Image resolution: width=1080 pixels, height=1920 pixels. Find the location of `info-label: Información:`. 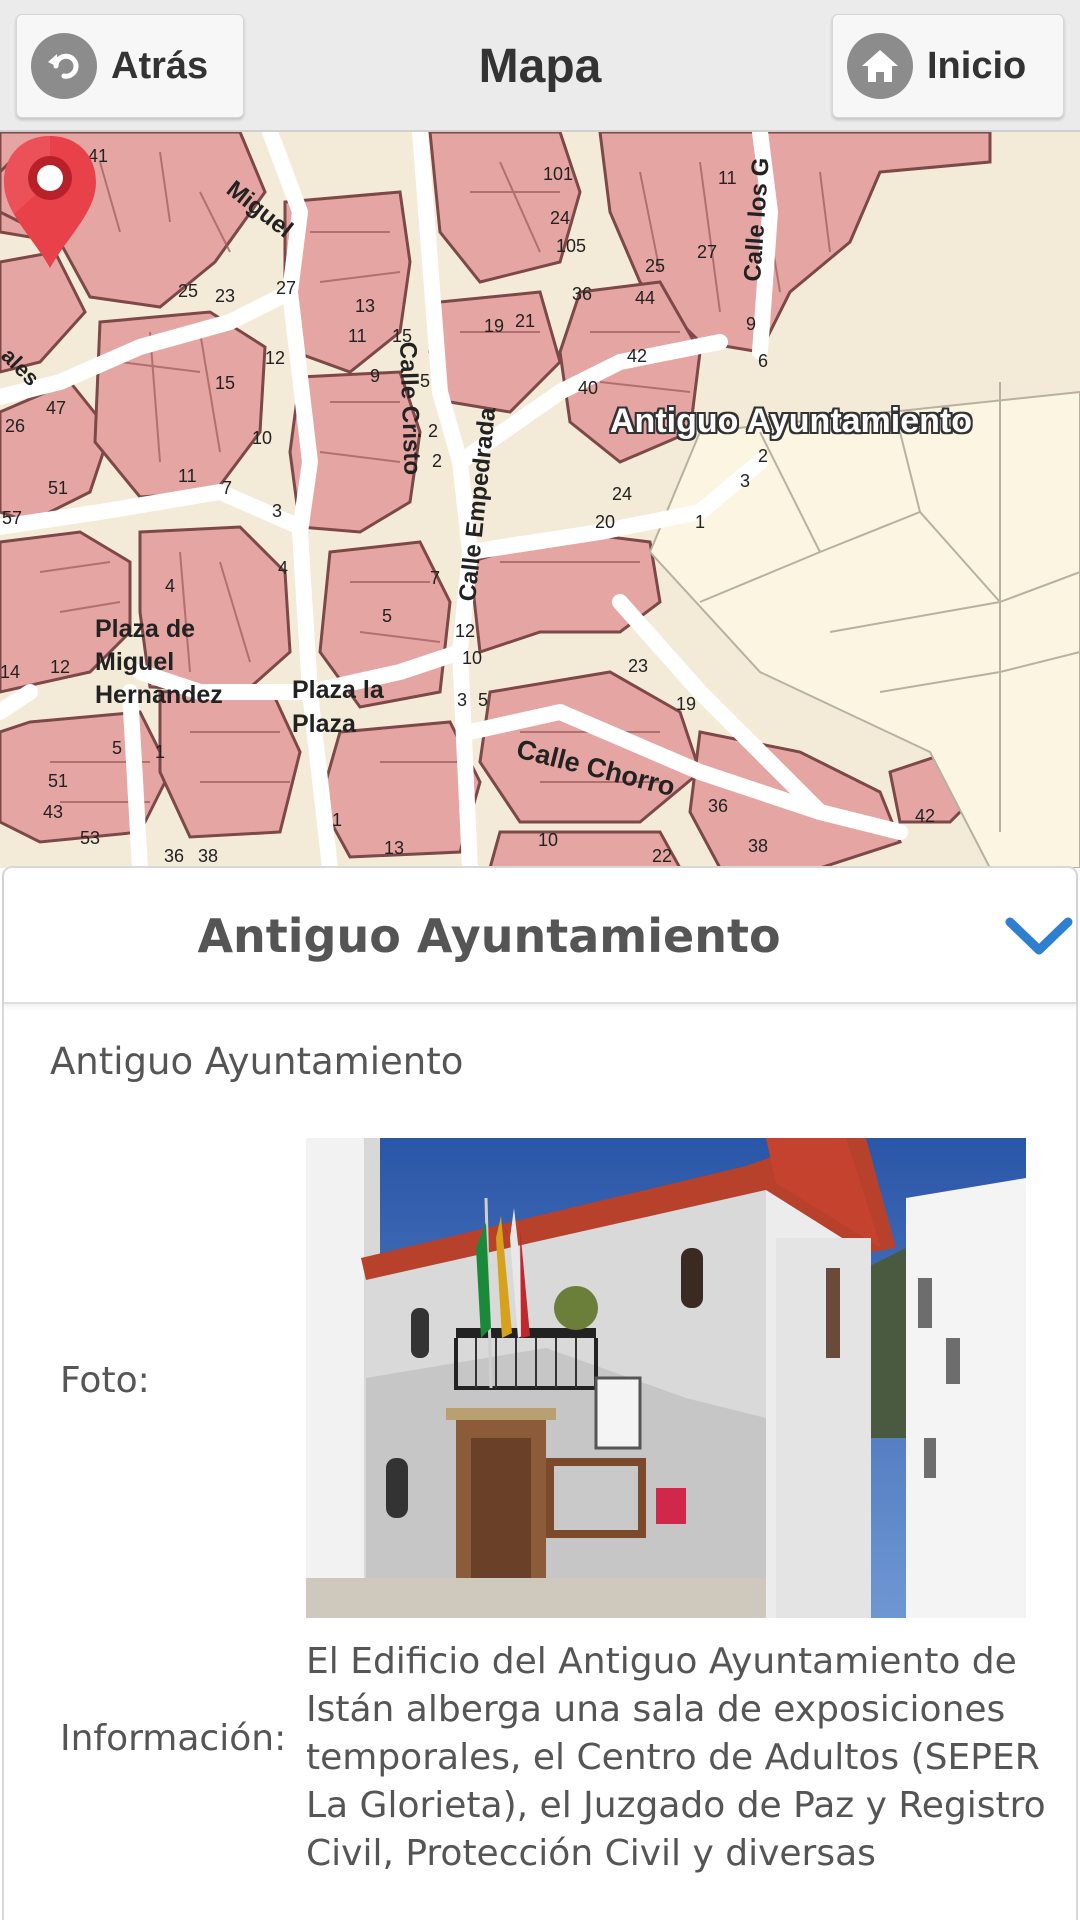

info-label: Información: is located at coordinates (173, 1738).